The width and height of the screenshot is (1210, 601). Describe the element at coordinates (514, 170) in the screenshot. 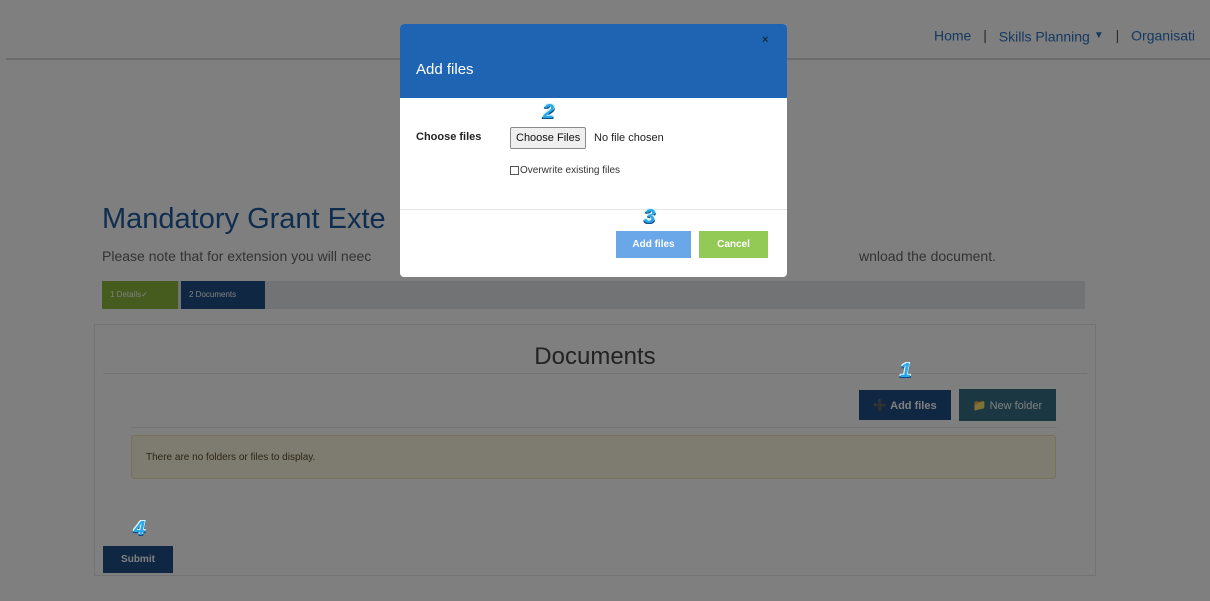

I see `overwrite-checkbox` at that location.